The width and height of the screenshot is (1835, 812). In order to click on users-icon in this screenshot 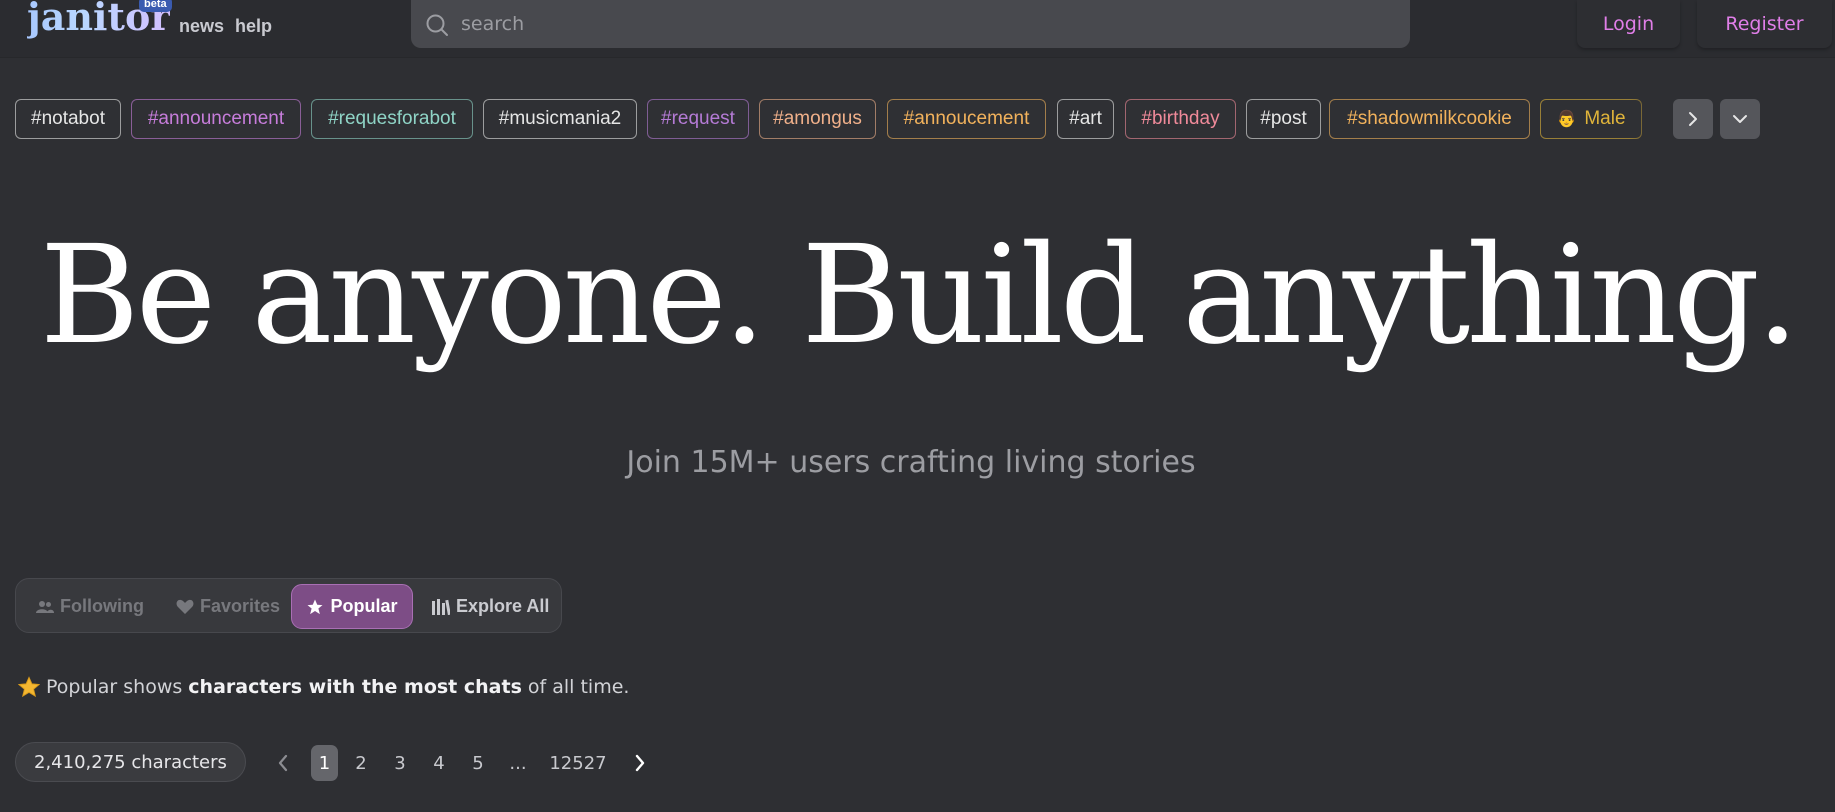, I will do `click(45, 606)`.